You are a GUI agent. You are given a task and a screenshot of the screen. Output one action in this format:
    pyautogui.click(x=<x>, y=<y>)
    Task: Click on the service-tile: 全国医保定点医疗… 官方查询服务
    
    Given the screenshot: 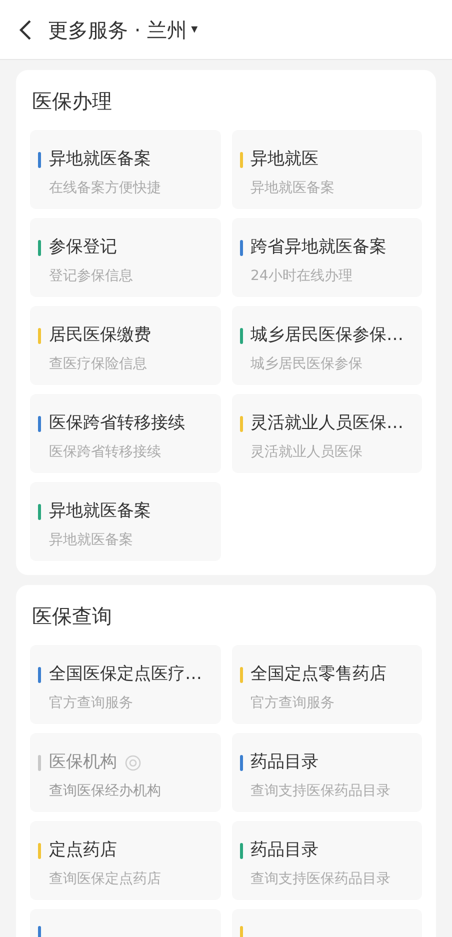 What is the action you would take?
    pyautogui.click(x=125, y=684)
    